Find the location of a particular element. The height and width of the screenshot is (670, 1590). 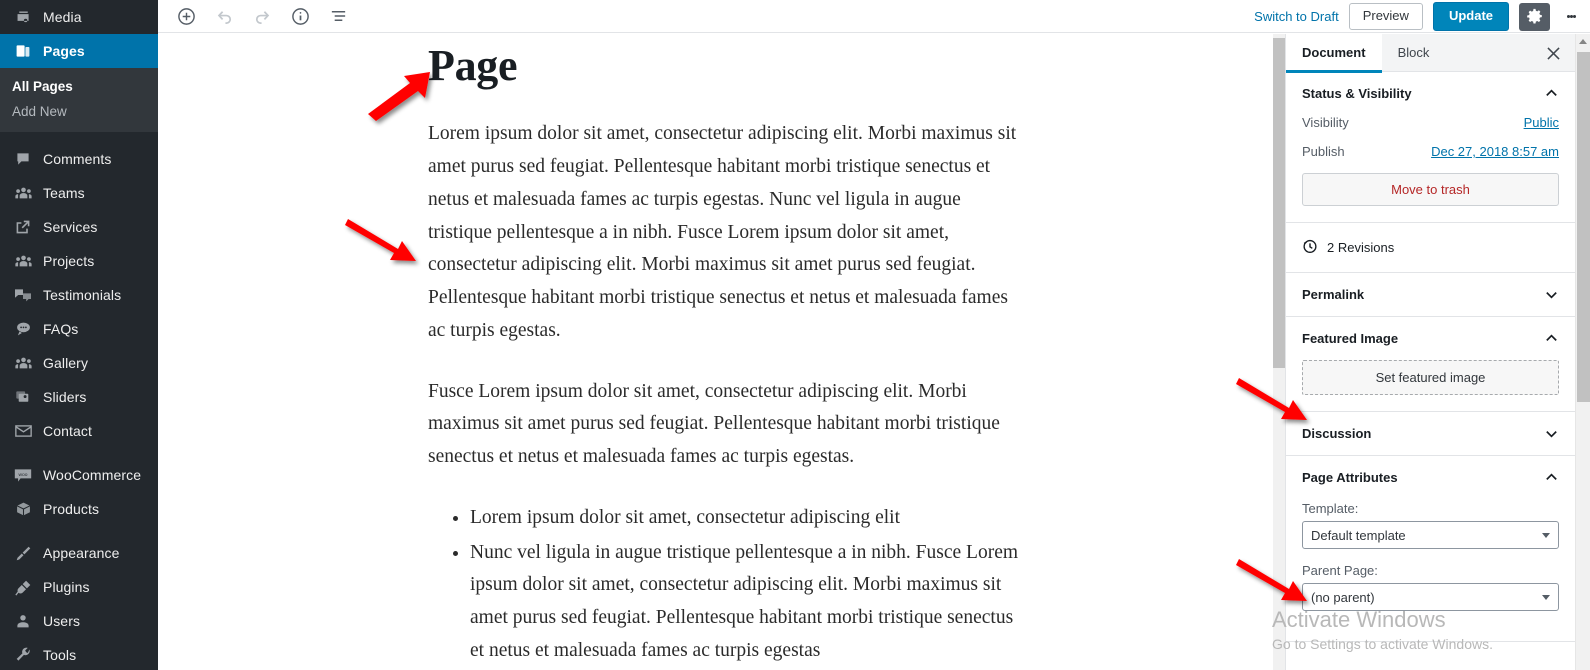

sidebar-item-faqs: FAQs is located at coordinates (79, 329).